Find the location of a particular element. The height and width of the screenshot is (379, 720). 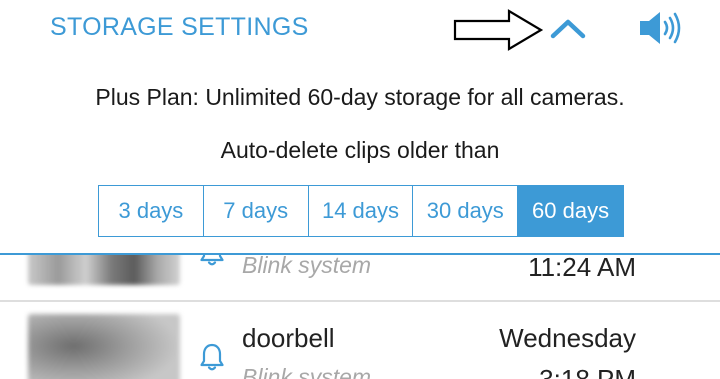

autodelete-label: Auto-delete clips older than is located at coordinates (360, 150).